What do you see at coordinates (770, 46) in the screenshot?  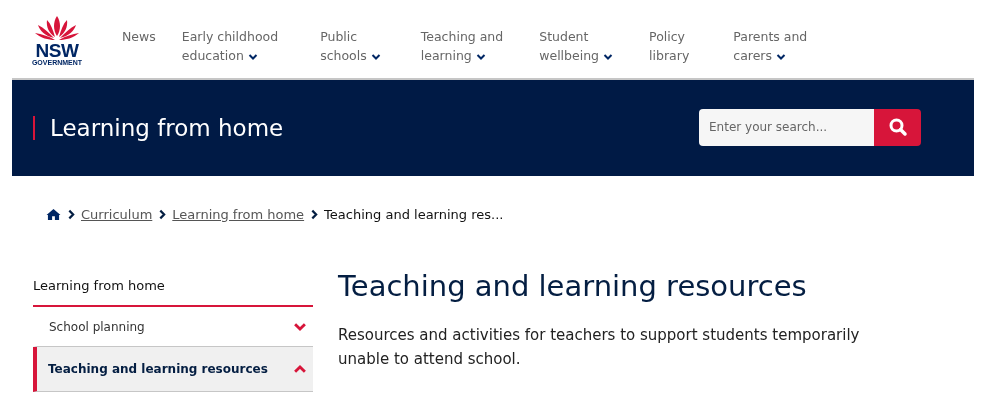 I see `nav-link: Parents and carers` at bounding box center [770, 46].